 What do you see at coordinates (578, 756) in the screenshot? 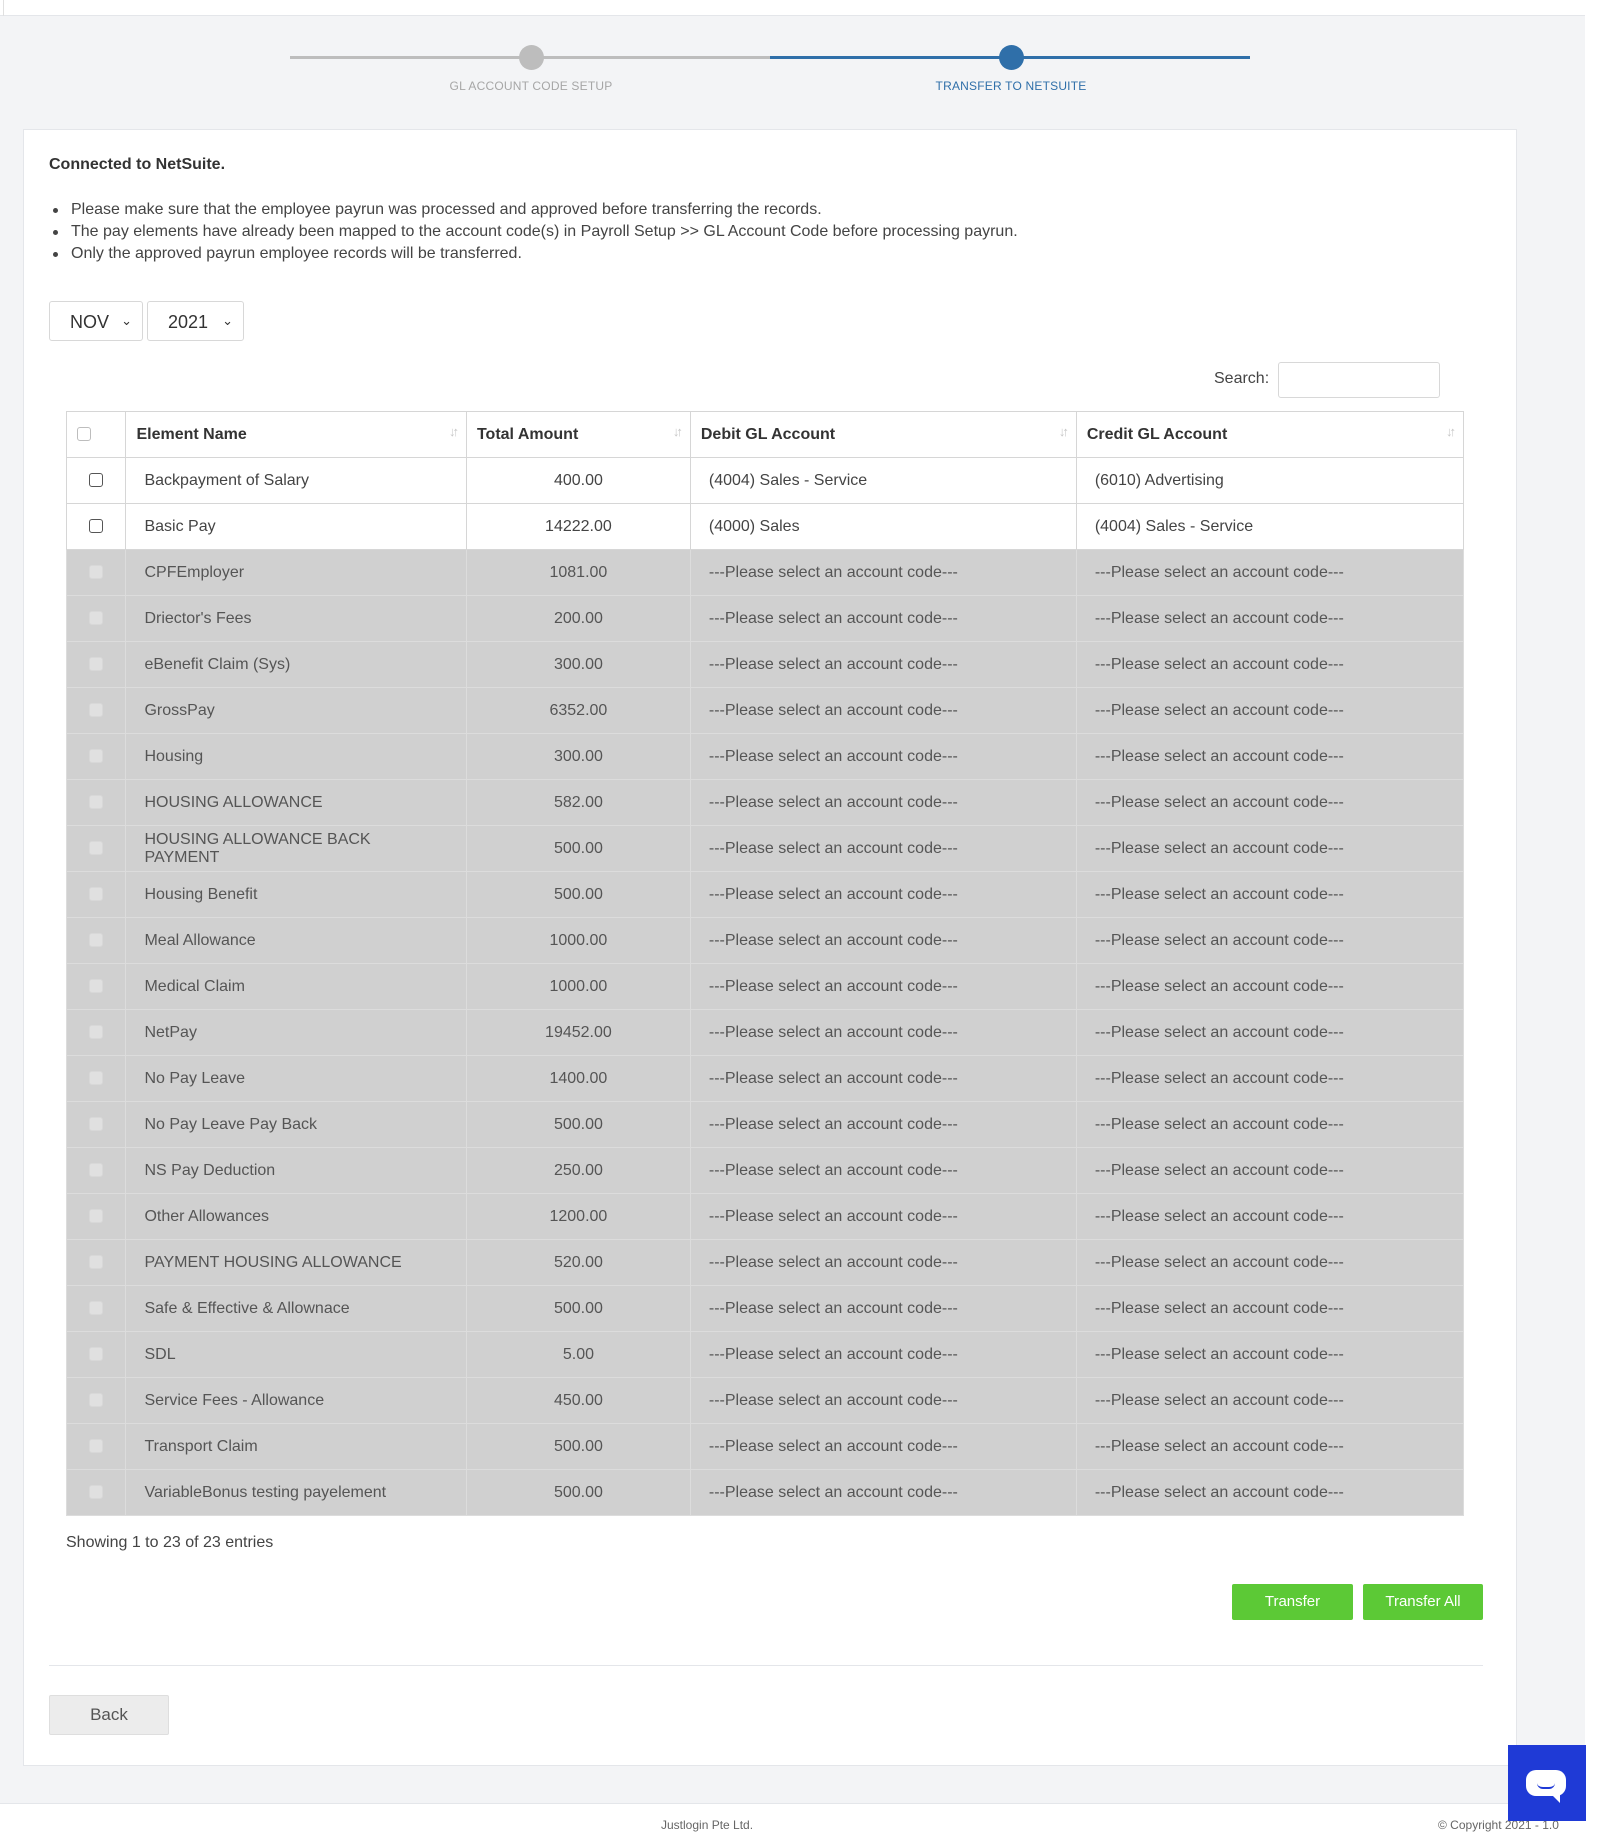
I see `total-amount-cell: 300.00` at bounding box center [578, 756].